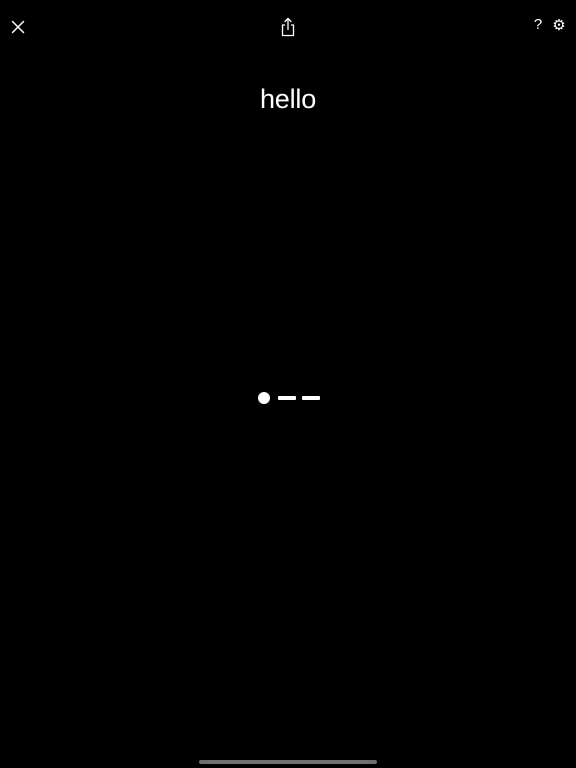 Image resolution: width=576 pixels, height=768 pixels. I want to click on morse-dot-symbol, so click(264, 398).